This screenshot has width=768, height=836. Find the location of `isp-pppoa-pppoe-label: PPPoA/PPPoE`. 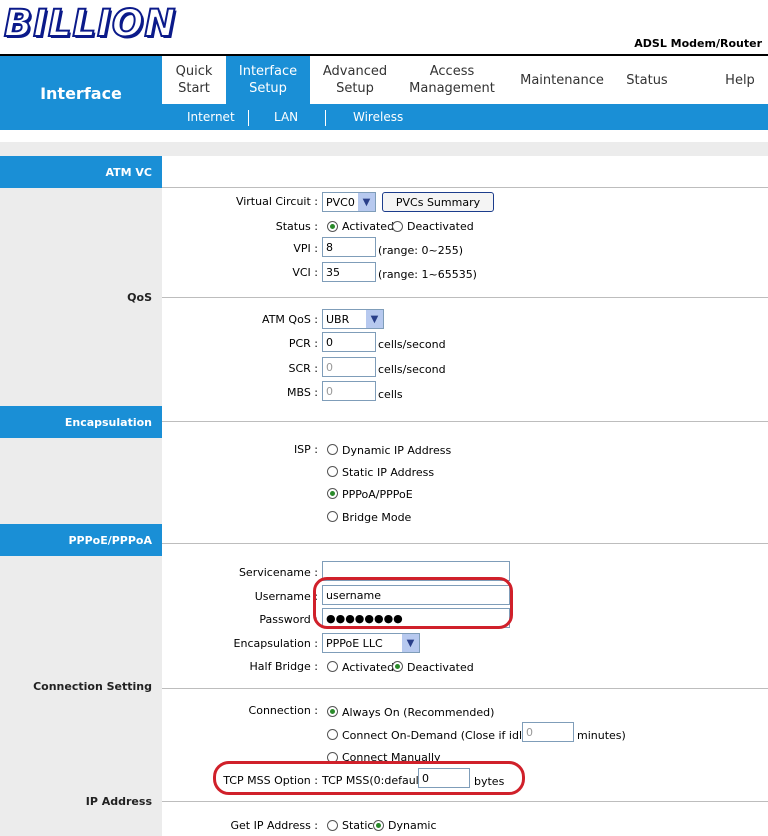

isp-pppoa-pppoe-label: PPPoA/PPPoE is located at coordinates (377, 494).